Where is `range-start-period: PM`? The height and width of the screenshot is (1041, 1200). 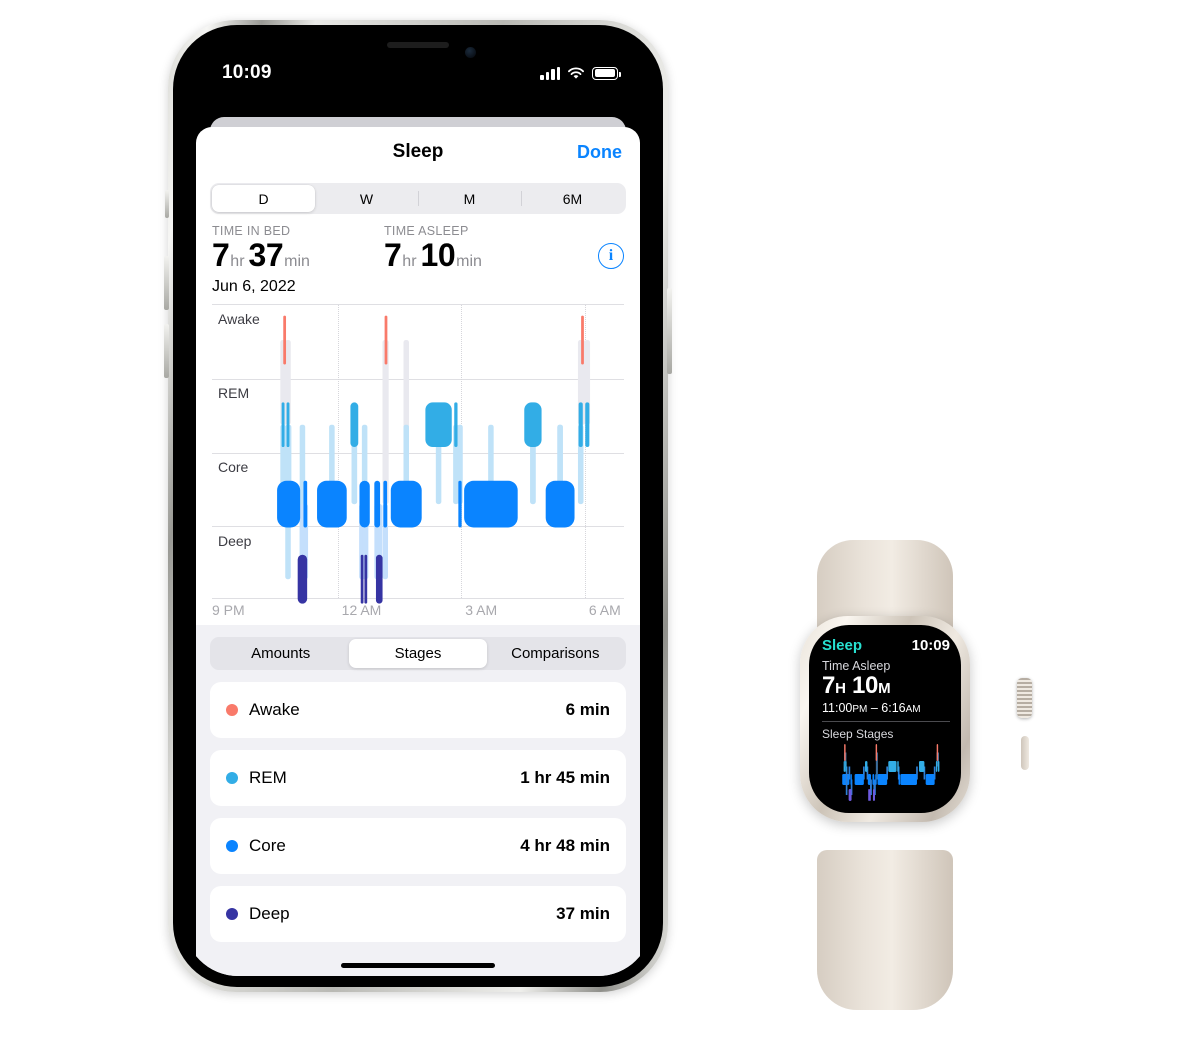
range-start-period: PM is located at coordinates (860, 709).